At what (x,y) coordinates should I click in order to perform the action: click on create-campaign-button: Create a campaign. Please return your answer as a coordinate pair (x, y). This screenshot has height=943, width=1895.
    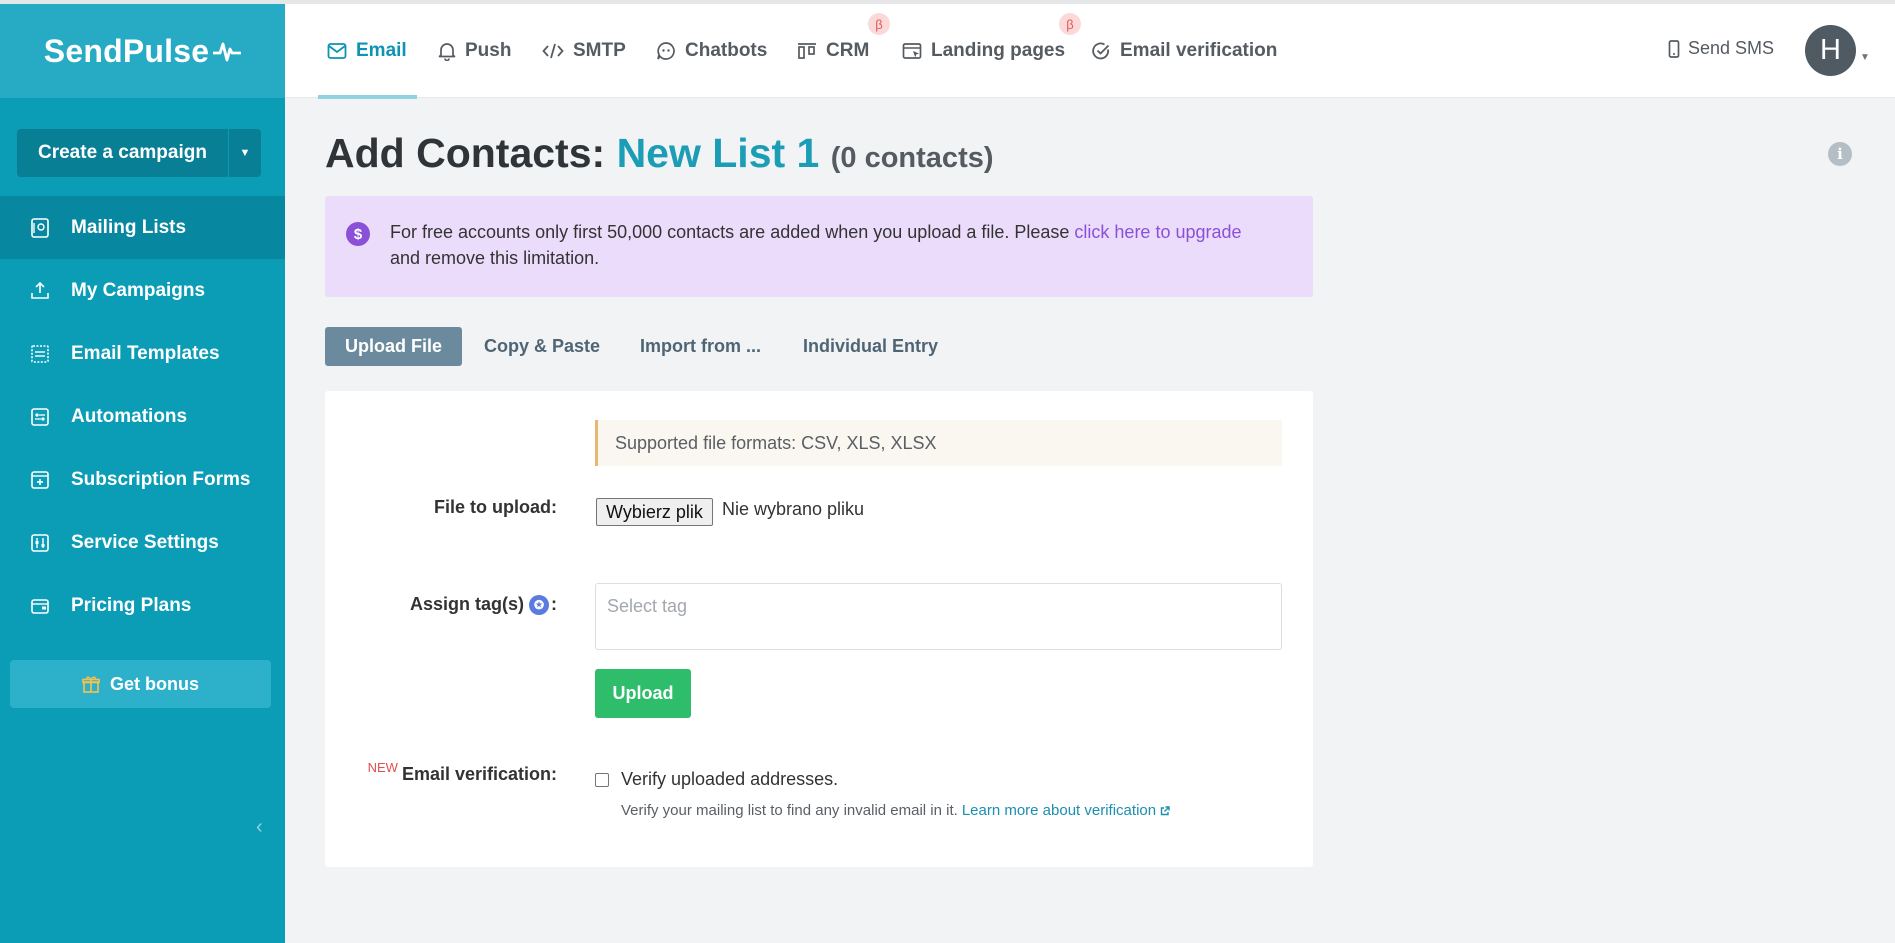
    Looking at the image, I should click on (123, 153).